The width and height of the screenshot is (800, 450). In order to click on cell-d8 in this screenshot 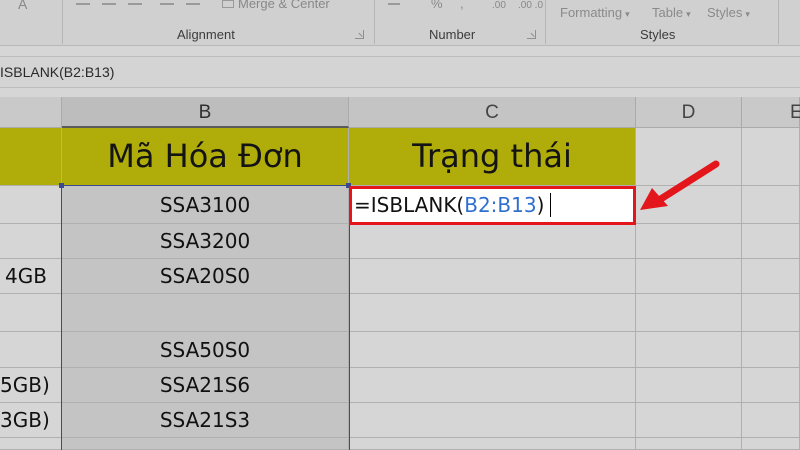, I will do `click(689, 420)`.